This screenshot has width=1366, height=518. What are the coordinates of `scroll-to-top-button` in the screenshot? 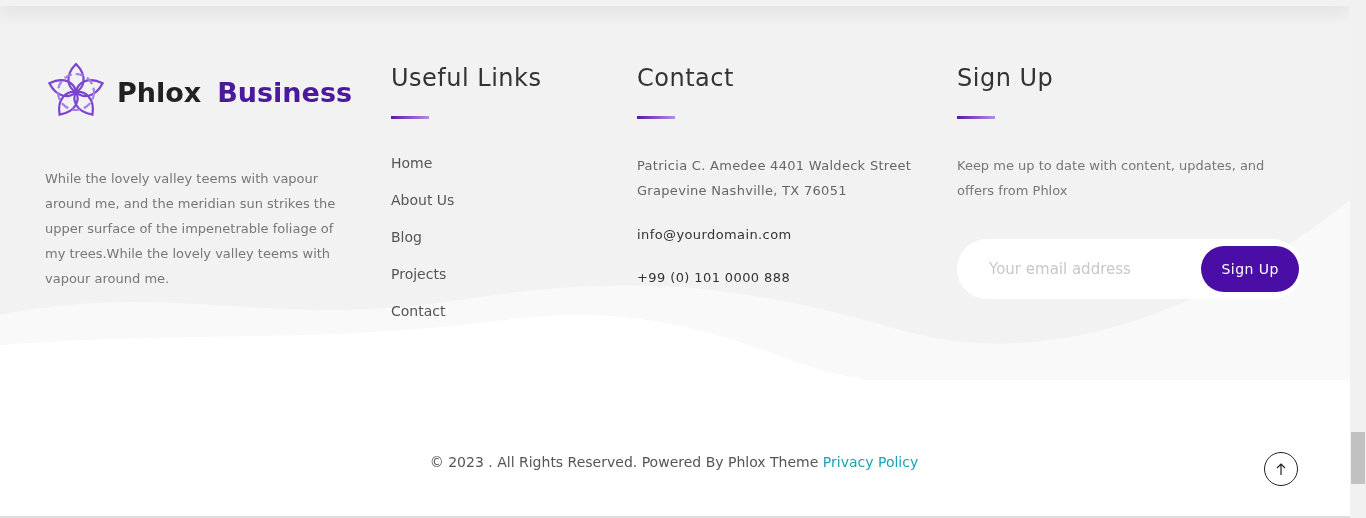 It's located at (1281, 469).